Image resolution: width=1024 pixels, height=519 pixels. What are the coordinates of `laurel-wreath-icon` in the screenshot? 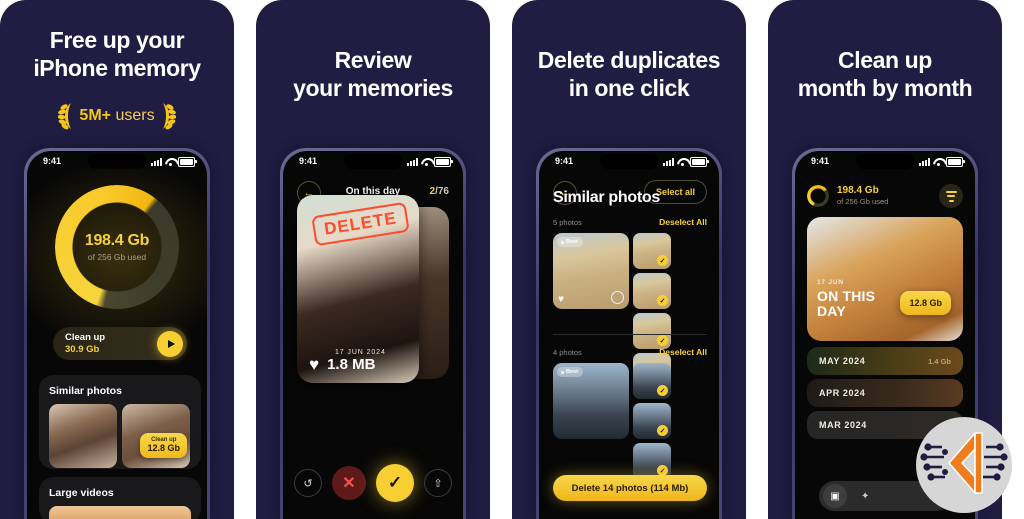 It's located at (67, 116).